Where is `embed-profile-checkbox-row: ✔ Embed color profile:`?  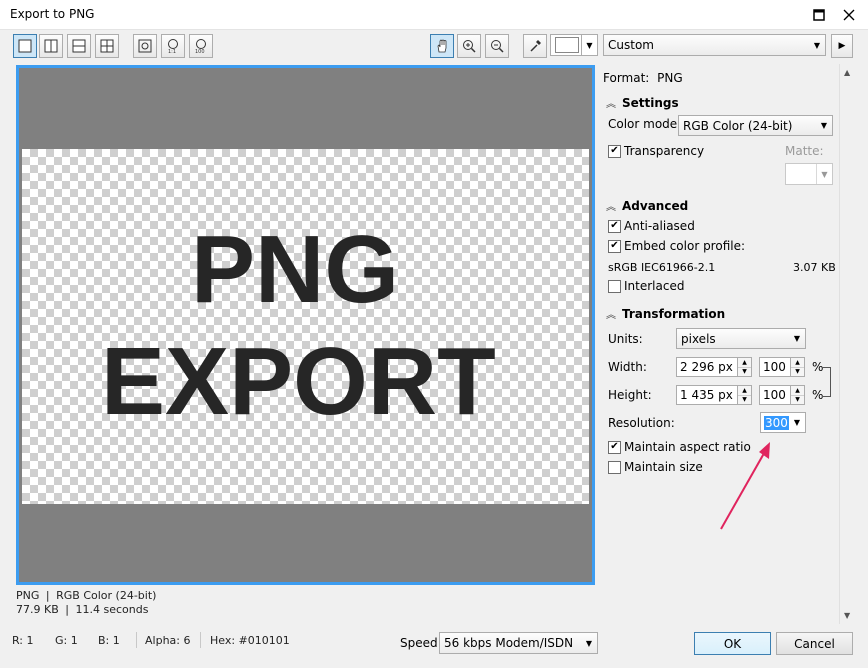 embed-profile-checkbox-row: ✔ Embed color profile: is located at coordinates (676, 246).